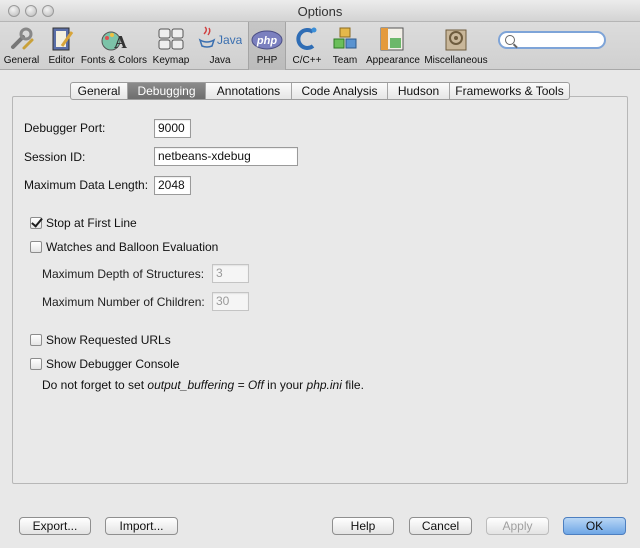 This screenshot has height=548, width=640. I want to click on toolbar-item-fonts-colors: A Fonts & Colors, so click(114, 46).